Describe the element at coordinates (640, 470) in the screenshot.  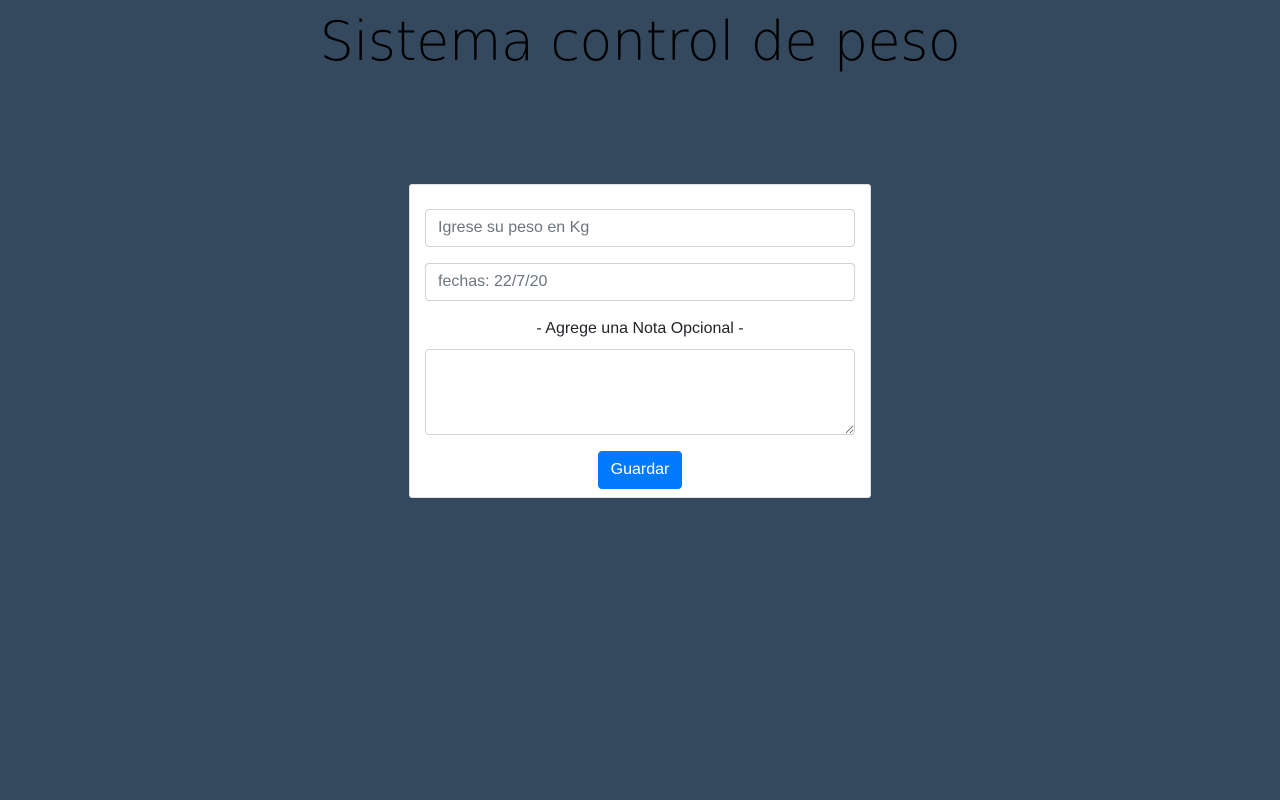
I see `save-button: Guardar` at that location.